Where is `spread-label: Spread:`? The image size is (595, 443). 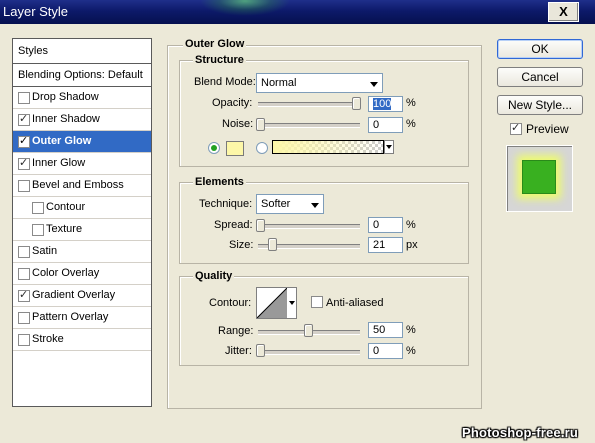
spread-label: Spread: is located at coordinates (233, 225).